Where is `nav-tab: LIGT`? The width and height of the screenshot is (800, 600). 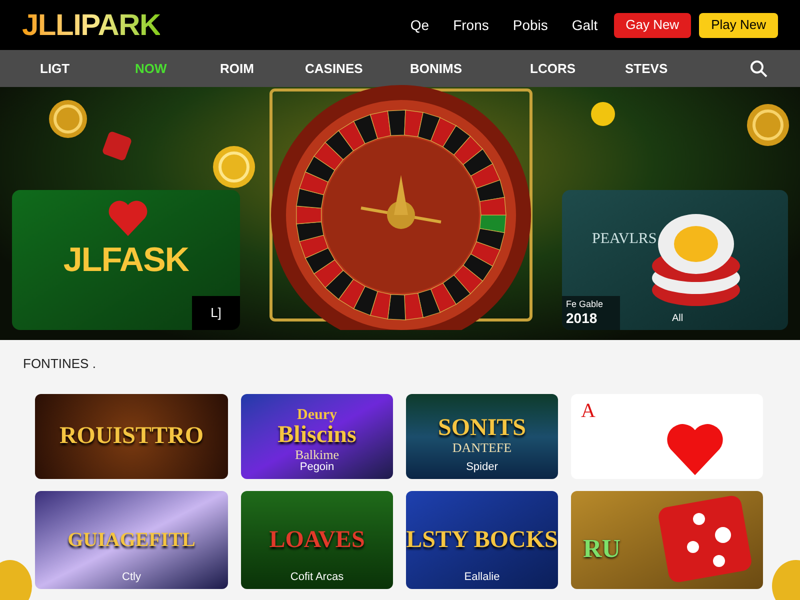
nav-tab: LIGT is located at coordinates (55, 68).